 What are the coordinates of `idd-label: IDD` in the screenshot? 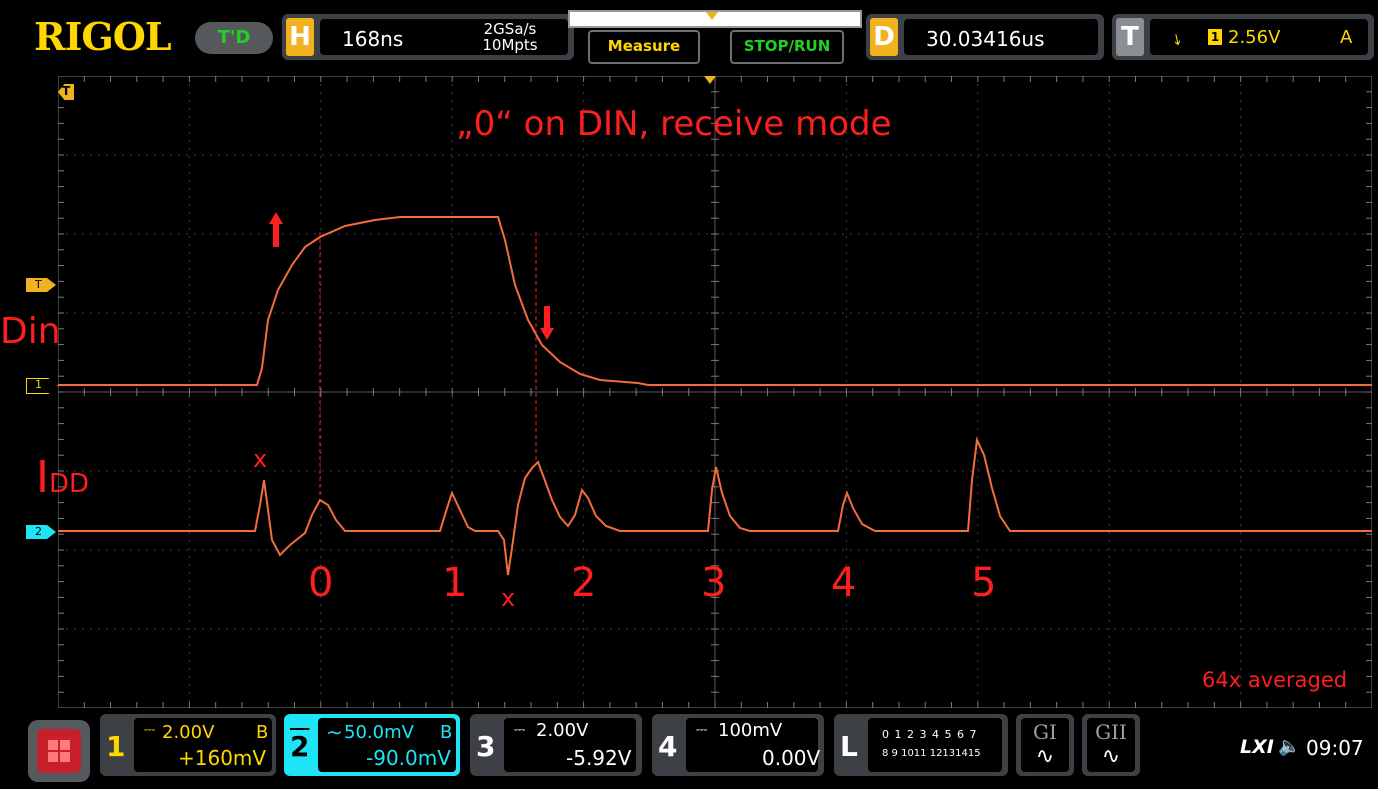 It's located at (63, 477).